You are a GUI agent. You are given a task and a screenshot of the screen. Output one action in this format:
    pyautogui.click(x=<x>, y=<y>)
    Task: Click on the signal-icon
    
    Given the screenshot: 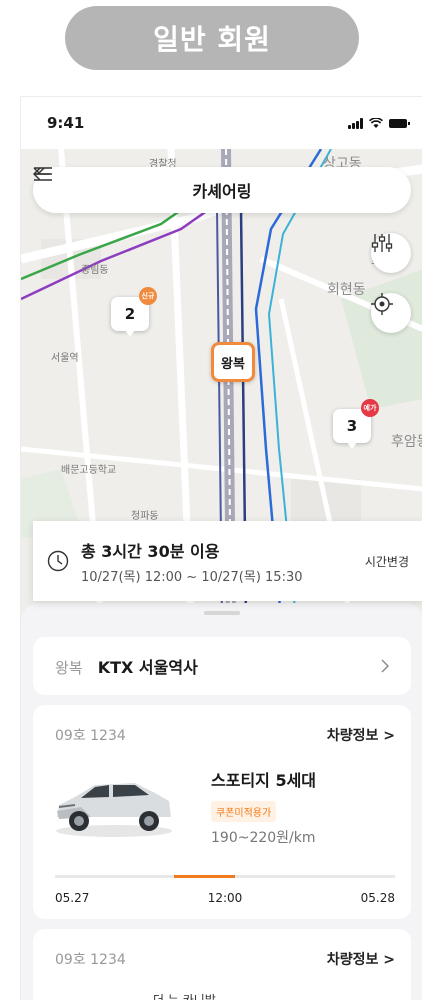 What is the action you would take?
    pyautogui.click(x=355, y=123)
    